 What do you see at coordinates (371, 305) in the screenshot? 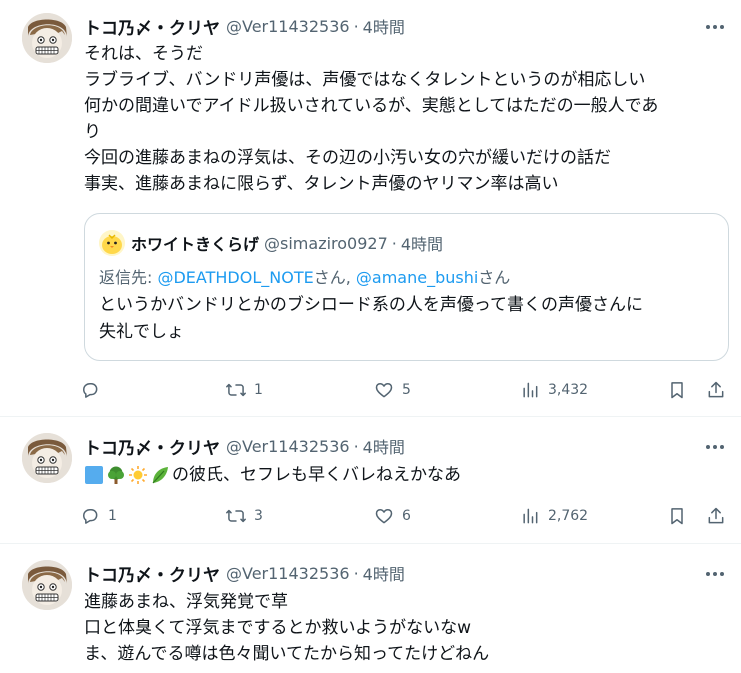
I see `quote-line: というかバンドリとかのブシロード系の人を声優って書くの声優さんに` at bounding box center [371, 305].